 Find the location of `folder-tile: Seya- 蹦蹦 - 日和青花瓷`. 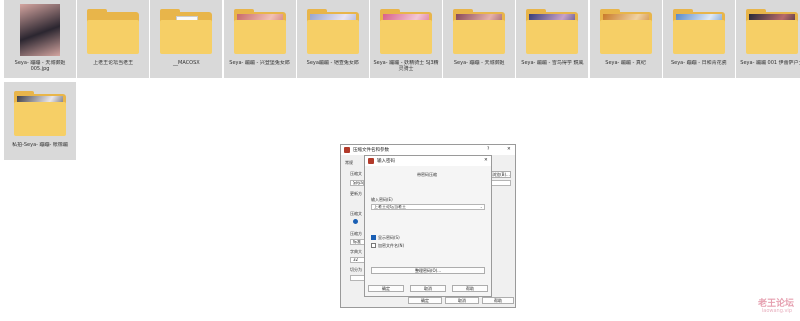

folder-tile: Seya- 蹦蹦 - 日和青花瓷 is located at coordinates (698, 39).